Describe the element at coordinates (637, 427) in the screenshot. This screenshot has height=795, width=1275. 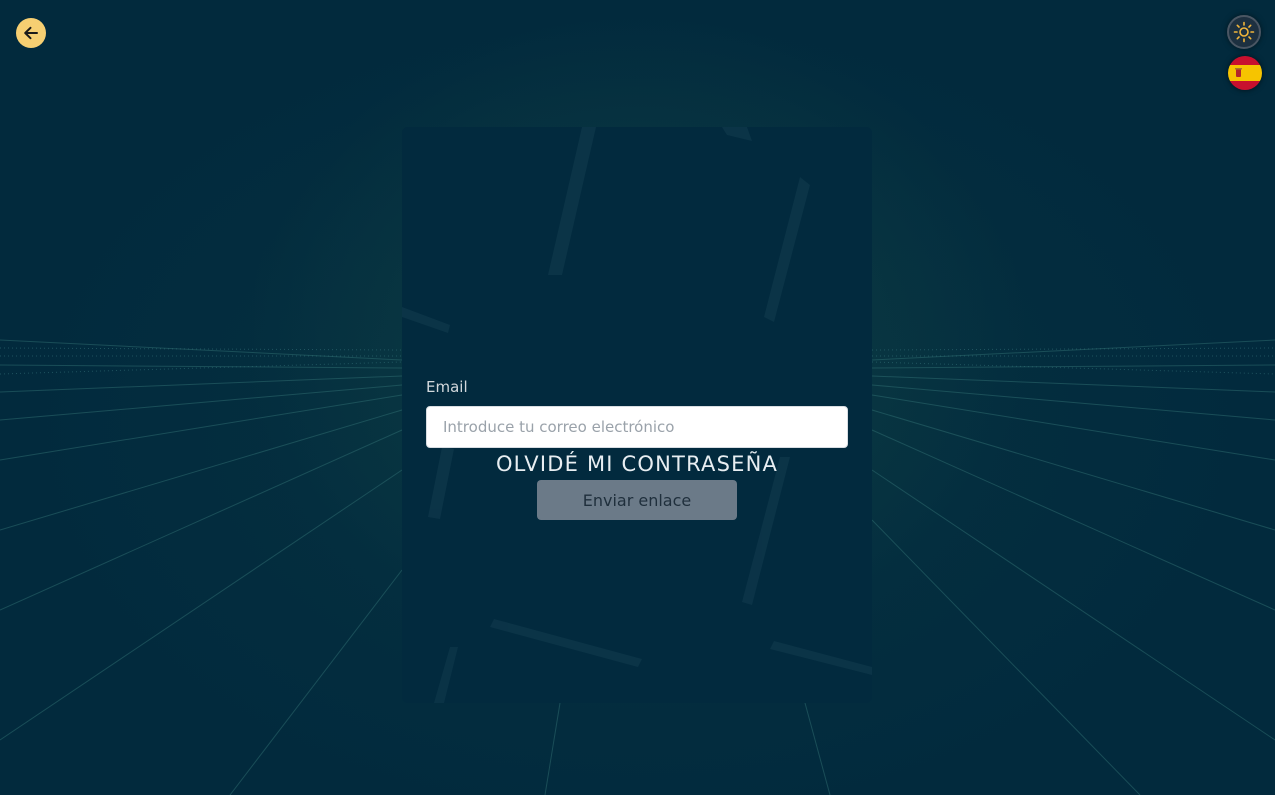
I see `email-input` at that location.